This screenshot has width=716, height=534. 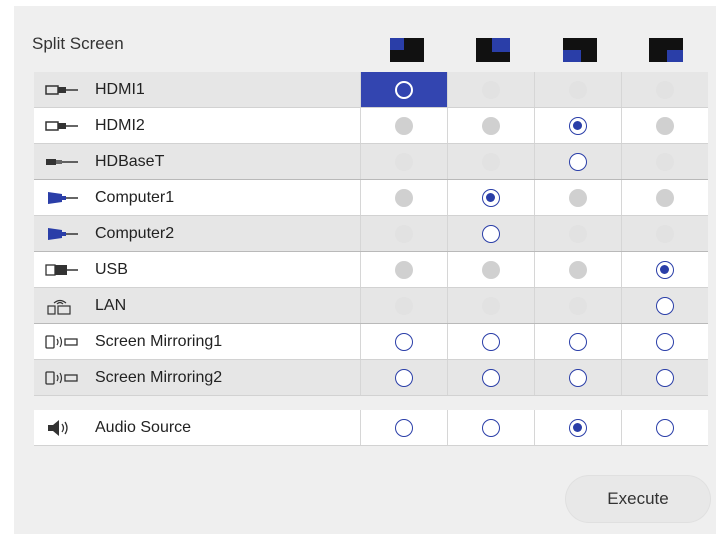 What do you see at coordinates (66, 428) in the screenshot?
I see `speaker-icon` at bounding box center [66, 428].